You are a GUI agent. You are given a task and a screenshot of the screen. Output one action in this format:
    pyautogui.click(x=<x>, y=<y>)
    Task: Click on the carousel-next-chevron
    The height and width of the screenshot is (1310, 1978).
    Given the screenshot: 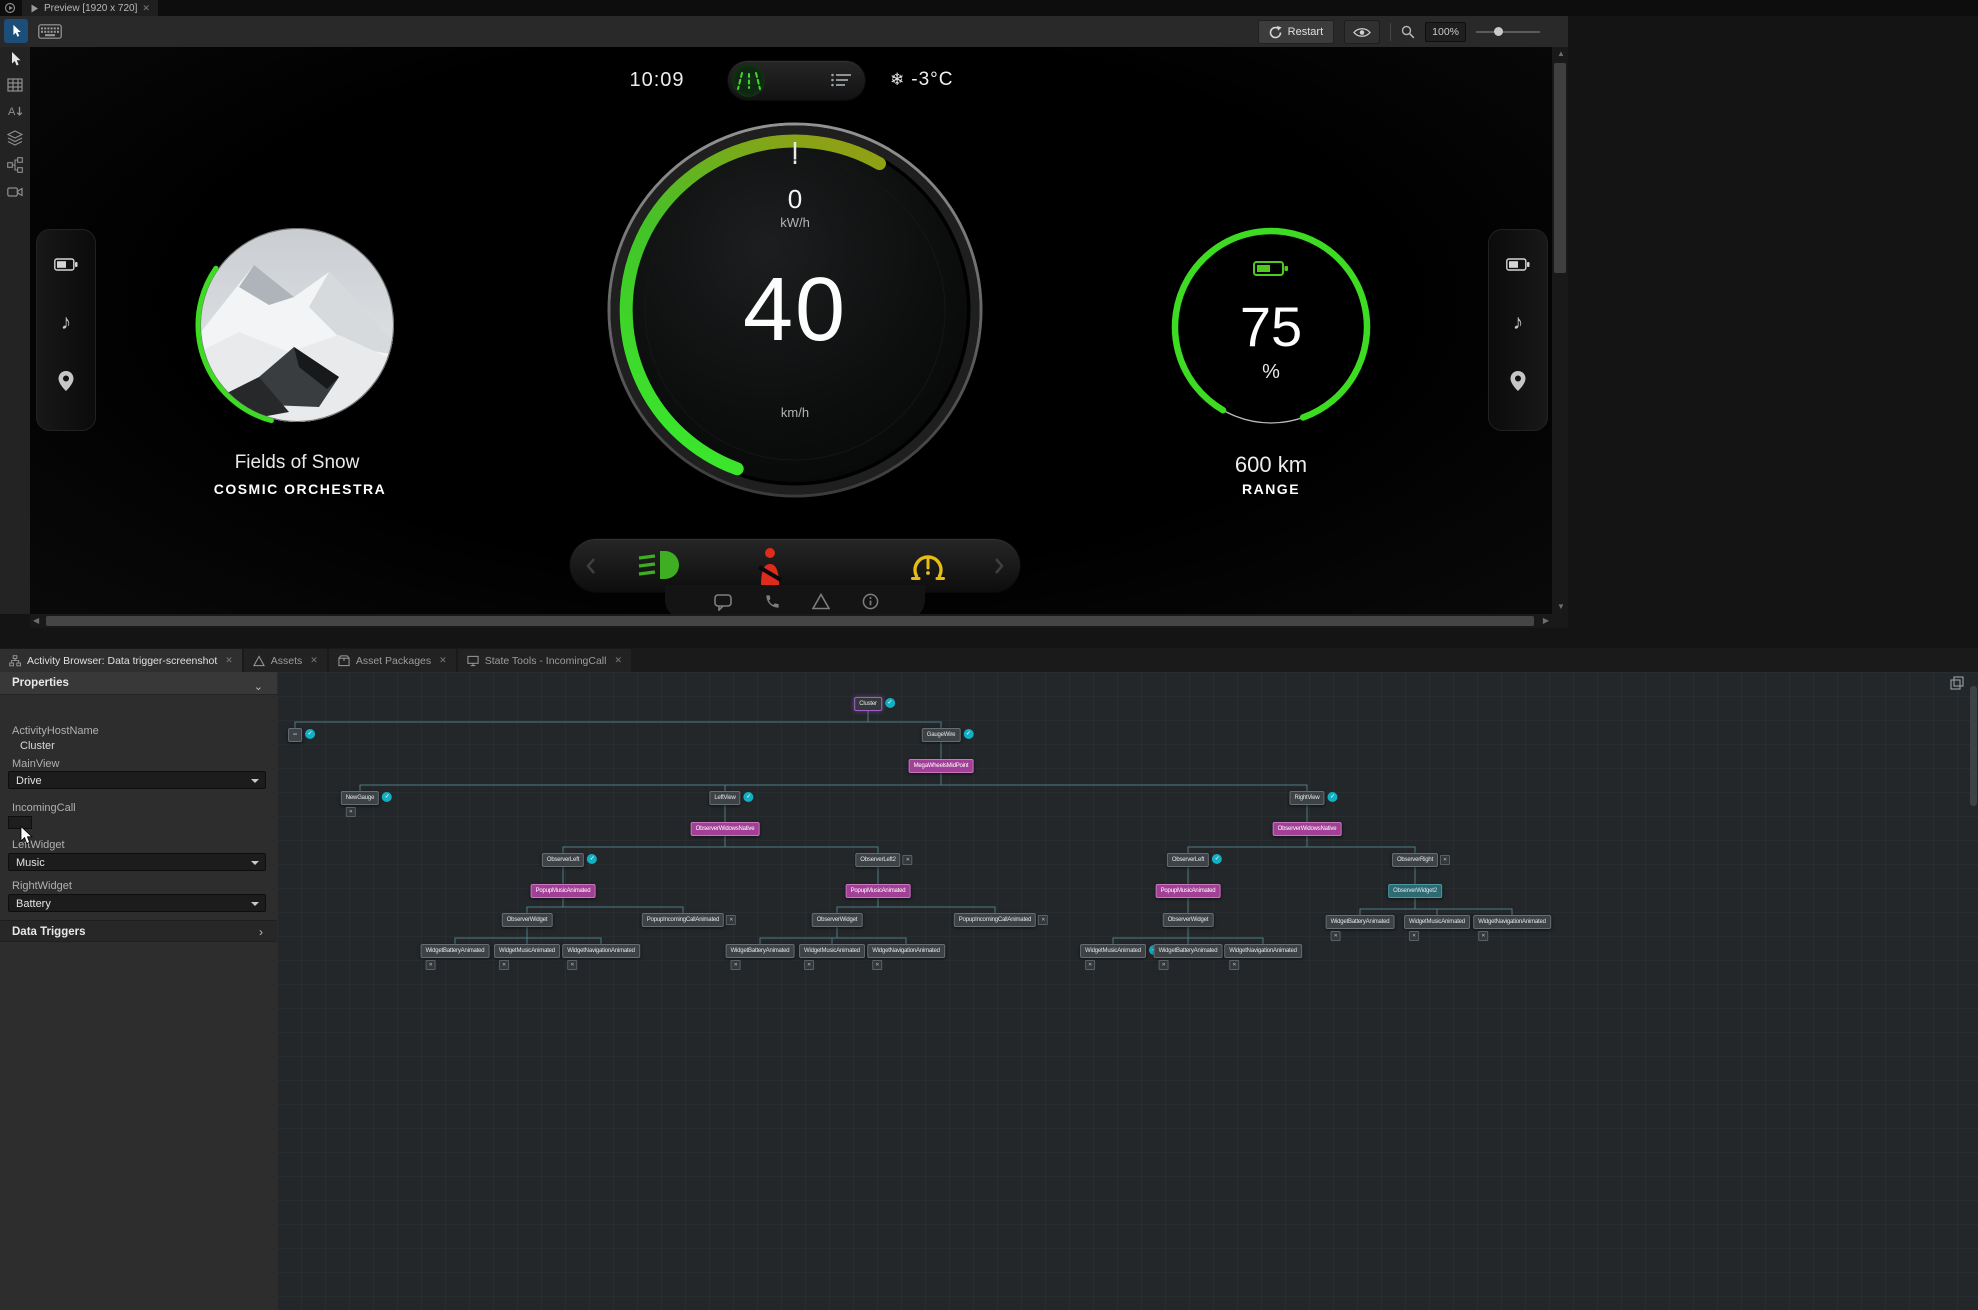 What is the action you would take?
    pyautogui.click(x=999, y=566)
    